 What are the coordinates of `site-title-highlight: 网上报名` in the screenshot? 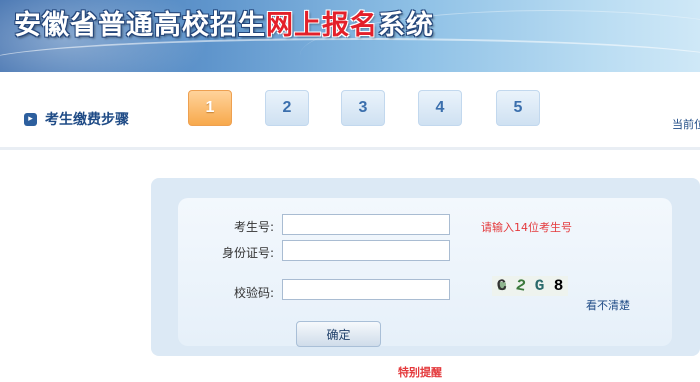 It's located at (322, 25).